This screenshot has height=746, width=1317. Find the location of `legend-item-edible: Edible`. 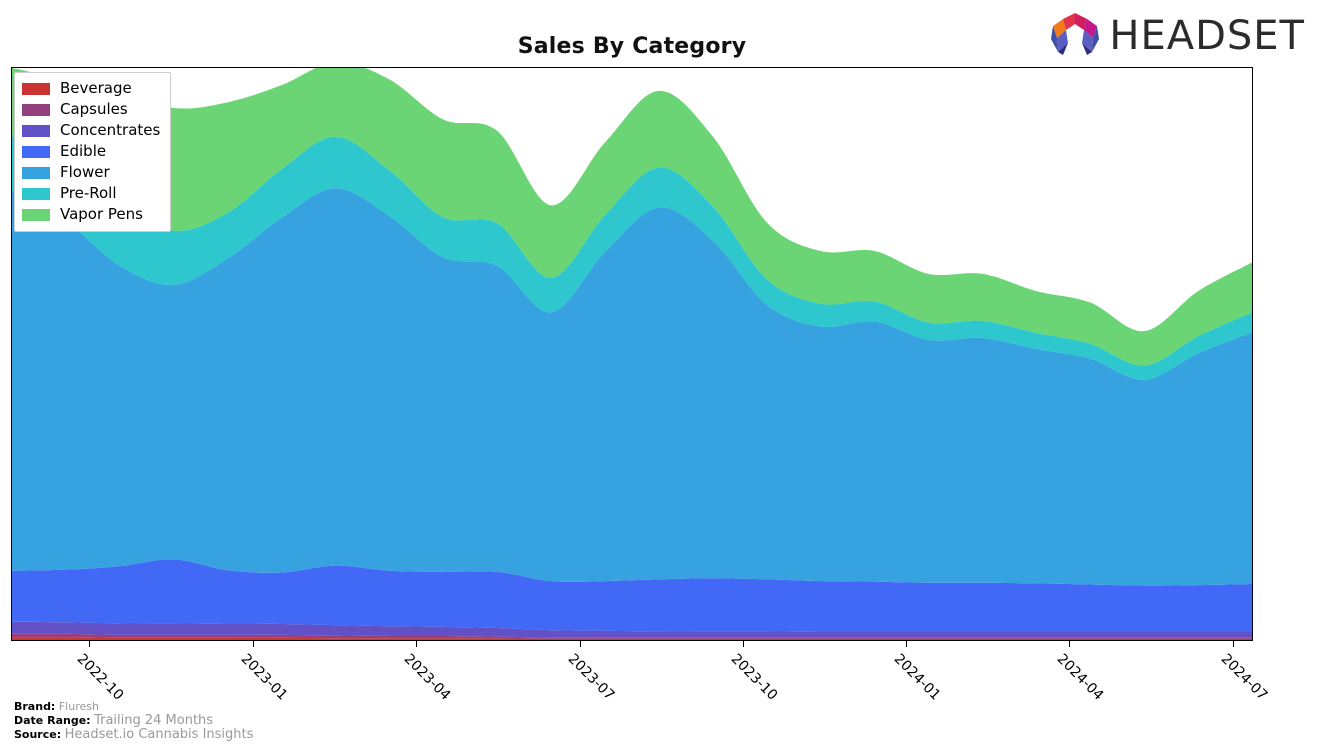

legend-item-edible: Edible is located at coordinates (91, 151).